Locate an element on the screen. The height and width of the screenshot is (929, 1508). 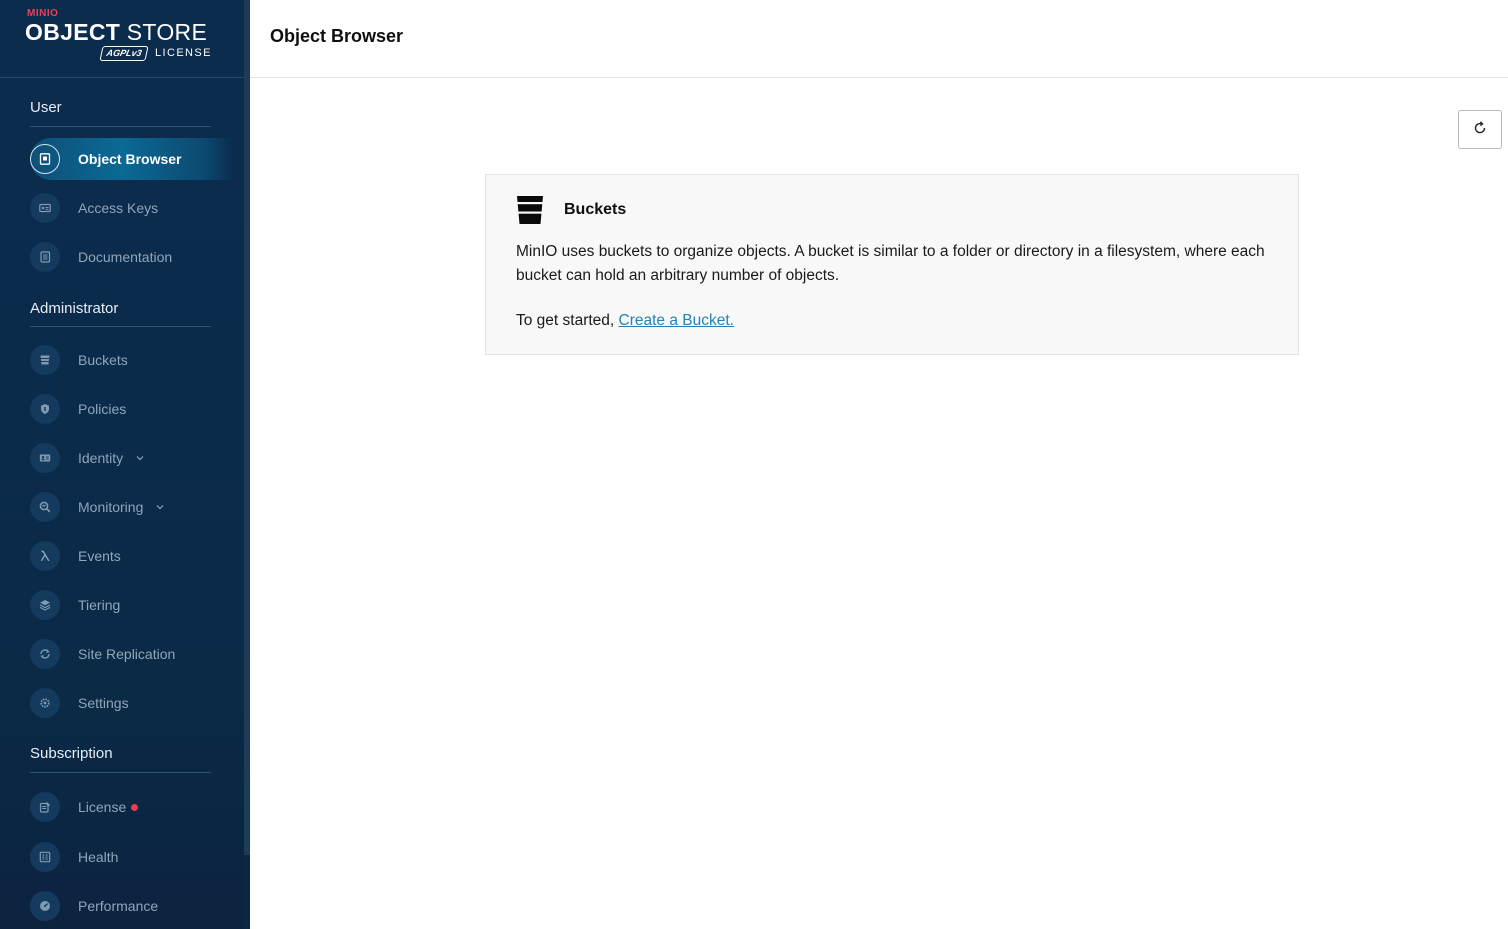
license-label: LICENSE is located at coordinates (183, 53).